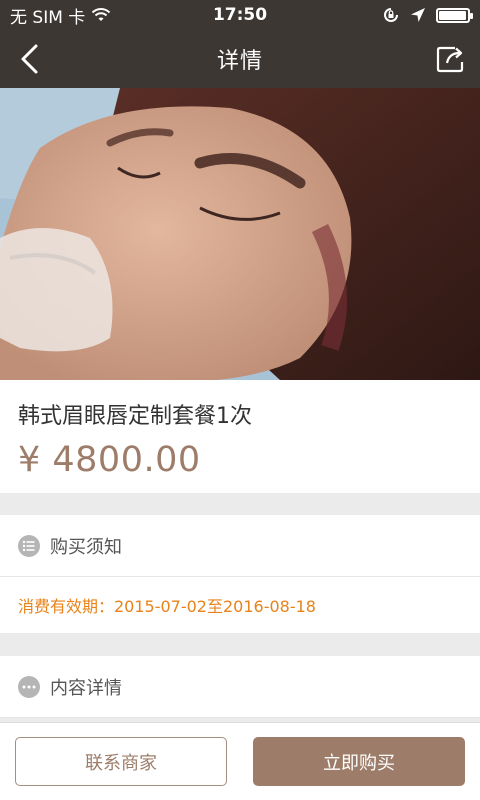 The image size is (480, 800). What do you see at coordinates (135, 416) in the screenshot?
I see `product-name: 韩式眉眼唇定制套餐1次` at bounding box center [135, 416].